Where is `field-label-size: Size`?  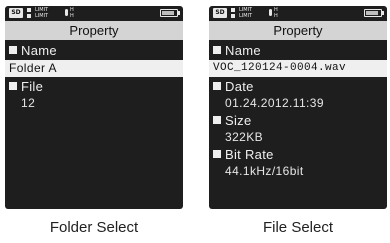
field-label-size: Size is located at coordinates (298, 120).